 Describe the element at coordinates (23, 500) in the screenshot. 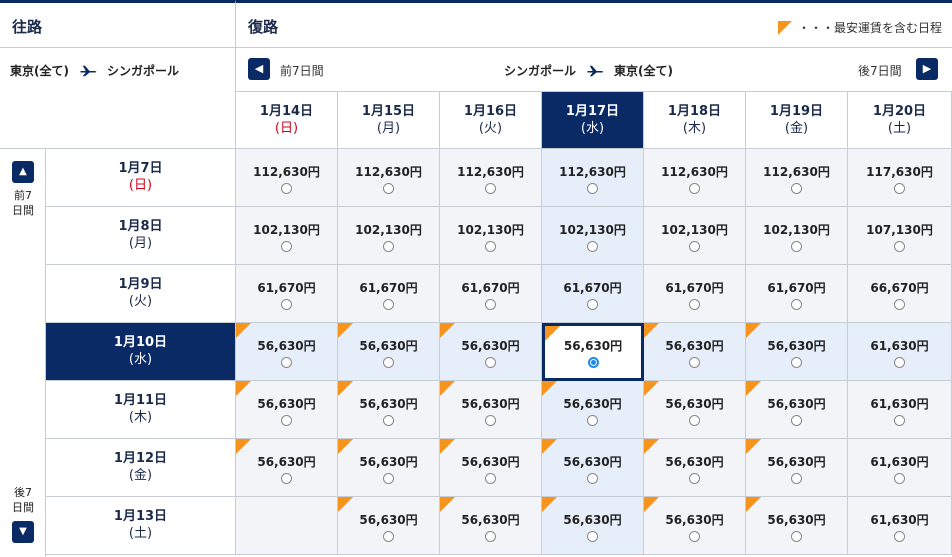

I see `next-7-days-vertical-label: 後7日間` at that location.